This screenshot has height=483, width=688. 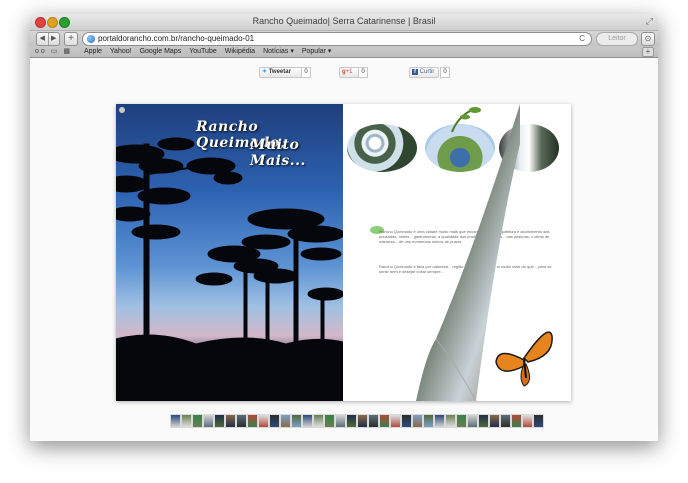 I want to click on tweet-count: 0, so click(x=306, y=72).